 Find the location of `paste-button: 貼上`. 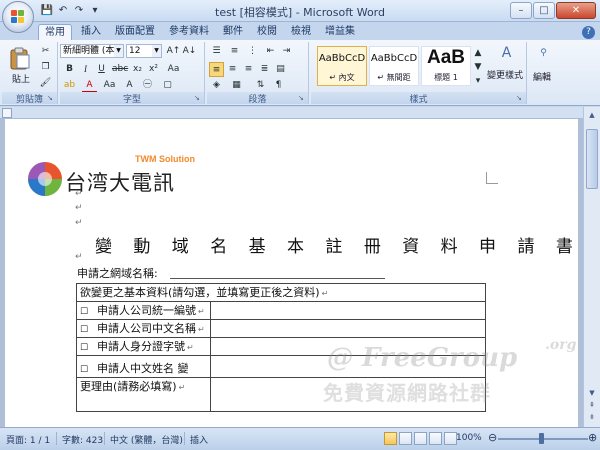

paste-button: 貼上 is located at coordinates (21, 78).